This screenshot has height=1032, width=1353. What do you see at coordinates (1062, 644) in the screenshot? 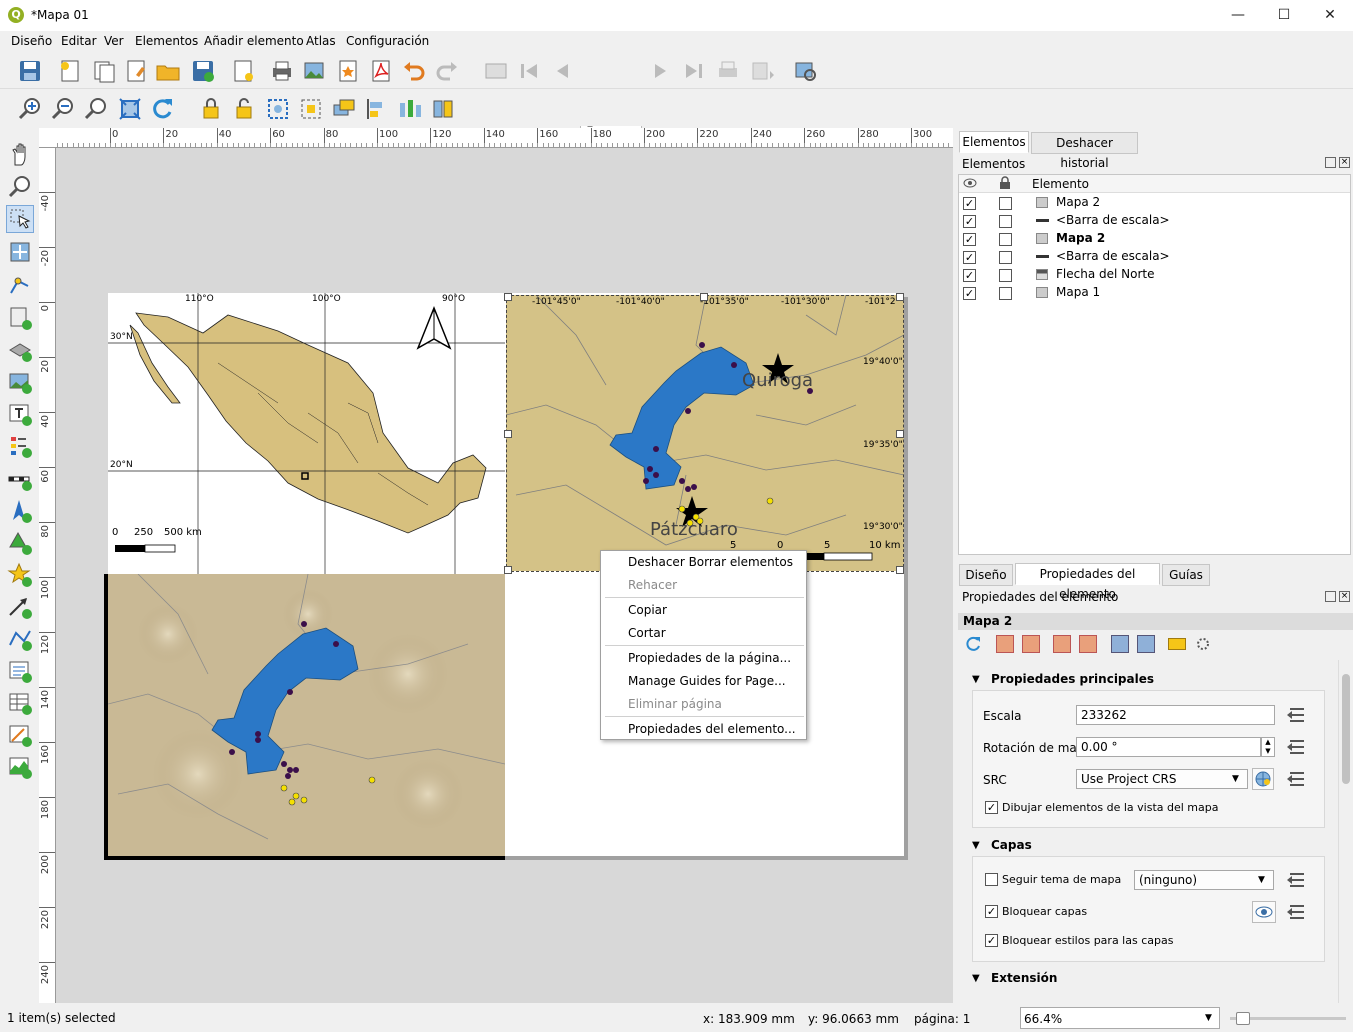
I see `set-to-canvas-scale-icon` at bounding box center [1062, 644].